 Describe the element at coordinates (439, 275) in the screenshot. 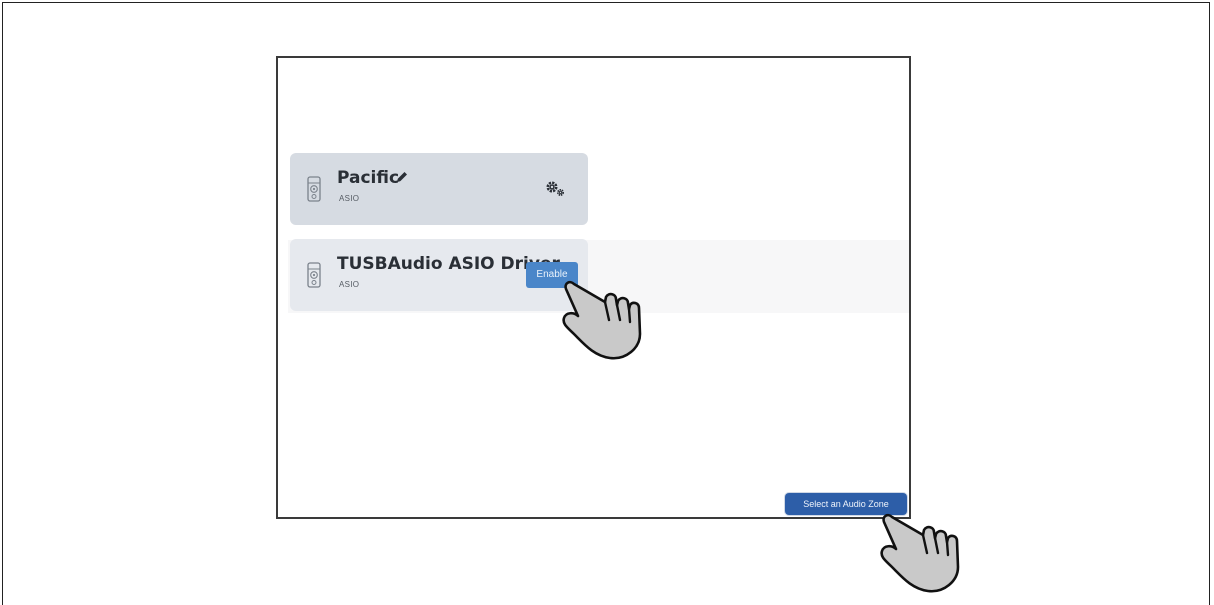

I see `zone-card-tusbaudio: TUSBAudio ASIO Driver ASIO Enable` at that location.